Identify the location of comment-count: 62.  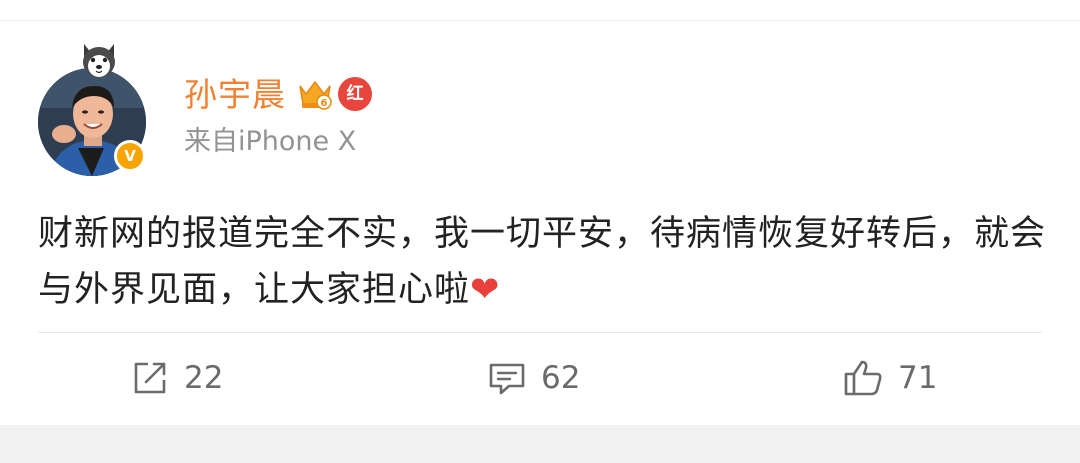
(561, 377).